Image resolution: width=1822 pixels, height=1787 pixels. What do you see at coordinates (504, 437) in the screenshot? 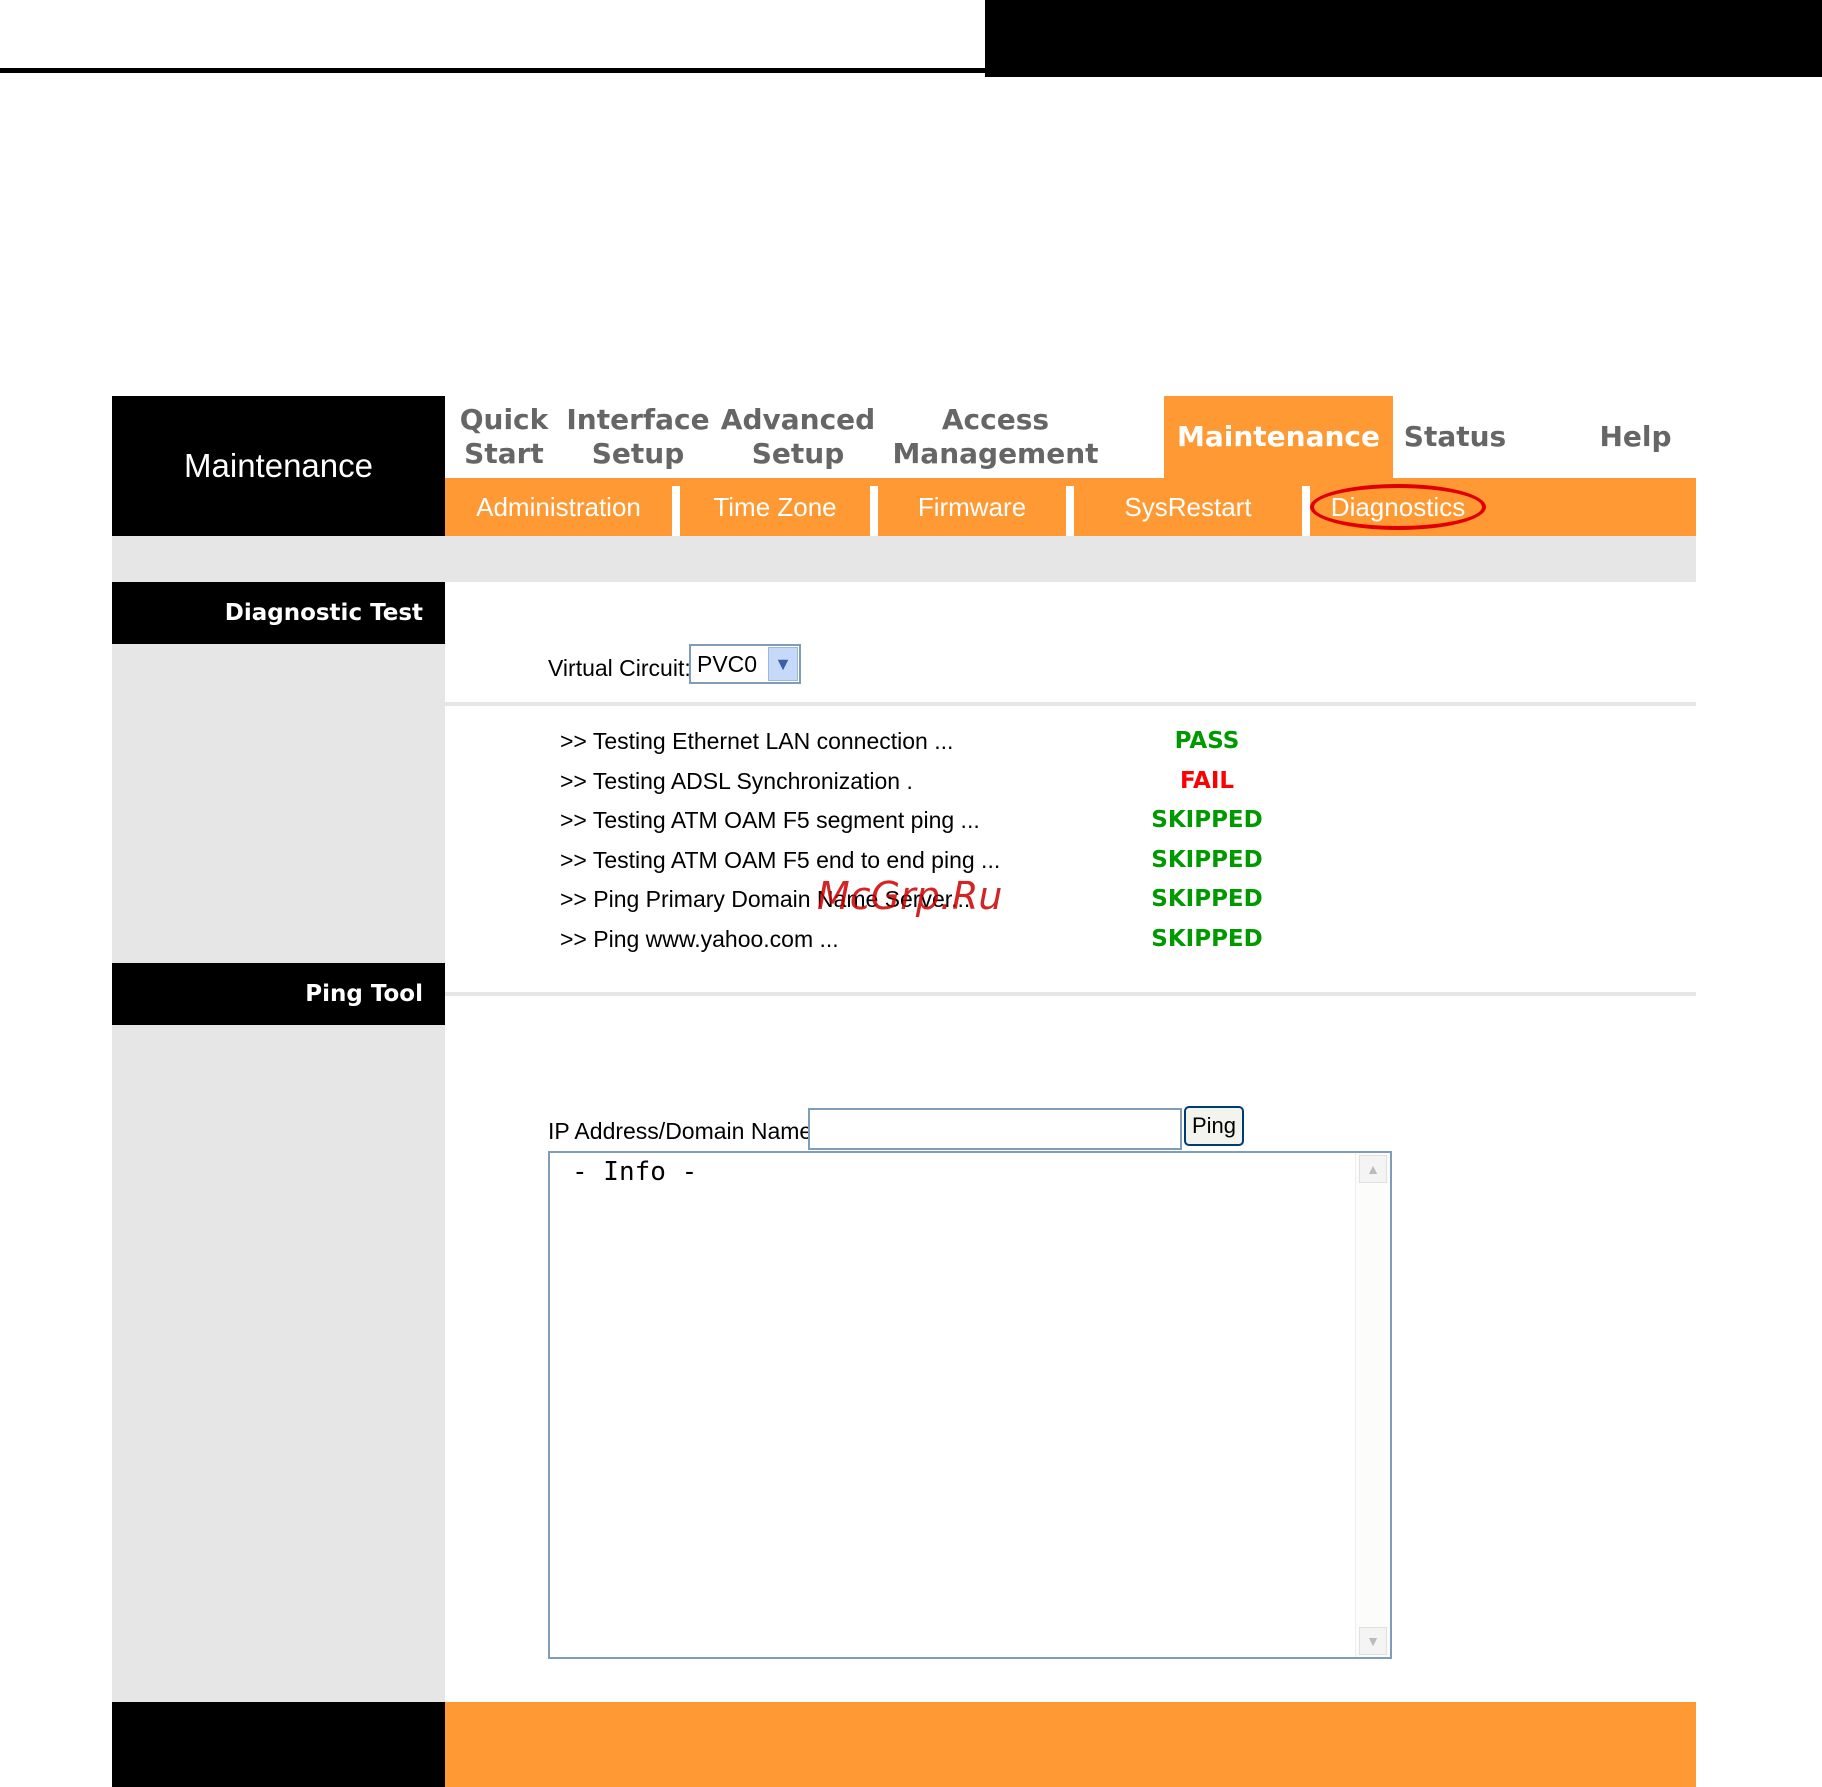
I see `tab-quick-start: Quick Start` at bounding box center [504, 437].